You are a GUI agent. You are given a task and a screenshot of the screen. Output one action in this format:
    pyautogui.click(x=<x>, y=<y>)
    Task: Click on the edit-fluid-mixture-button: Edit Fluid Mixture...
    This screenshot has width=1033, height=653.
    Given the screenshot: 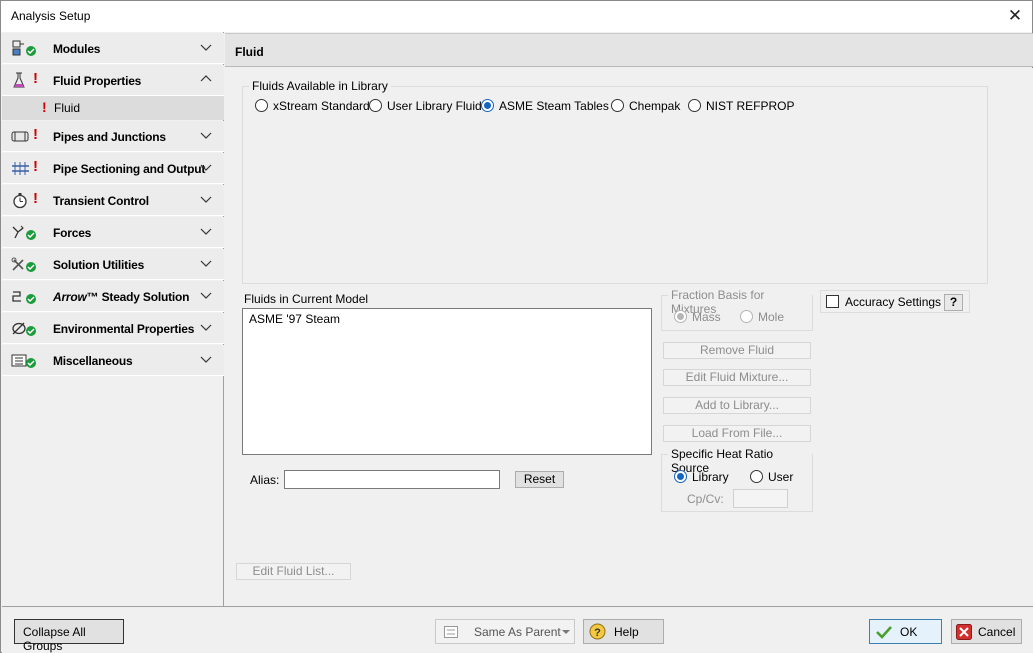 What is the action you would take?
    pyautogui.click(x=737, y=377)
    